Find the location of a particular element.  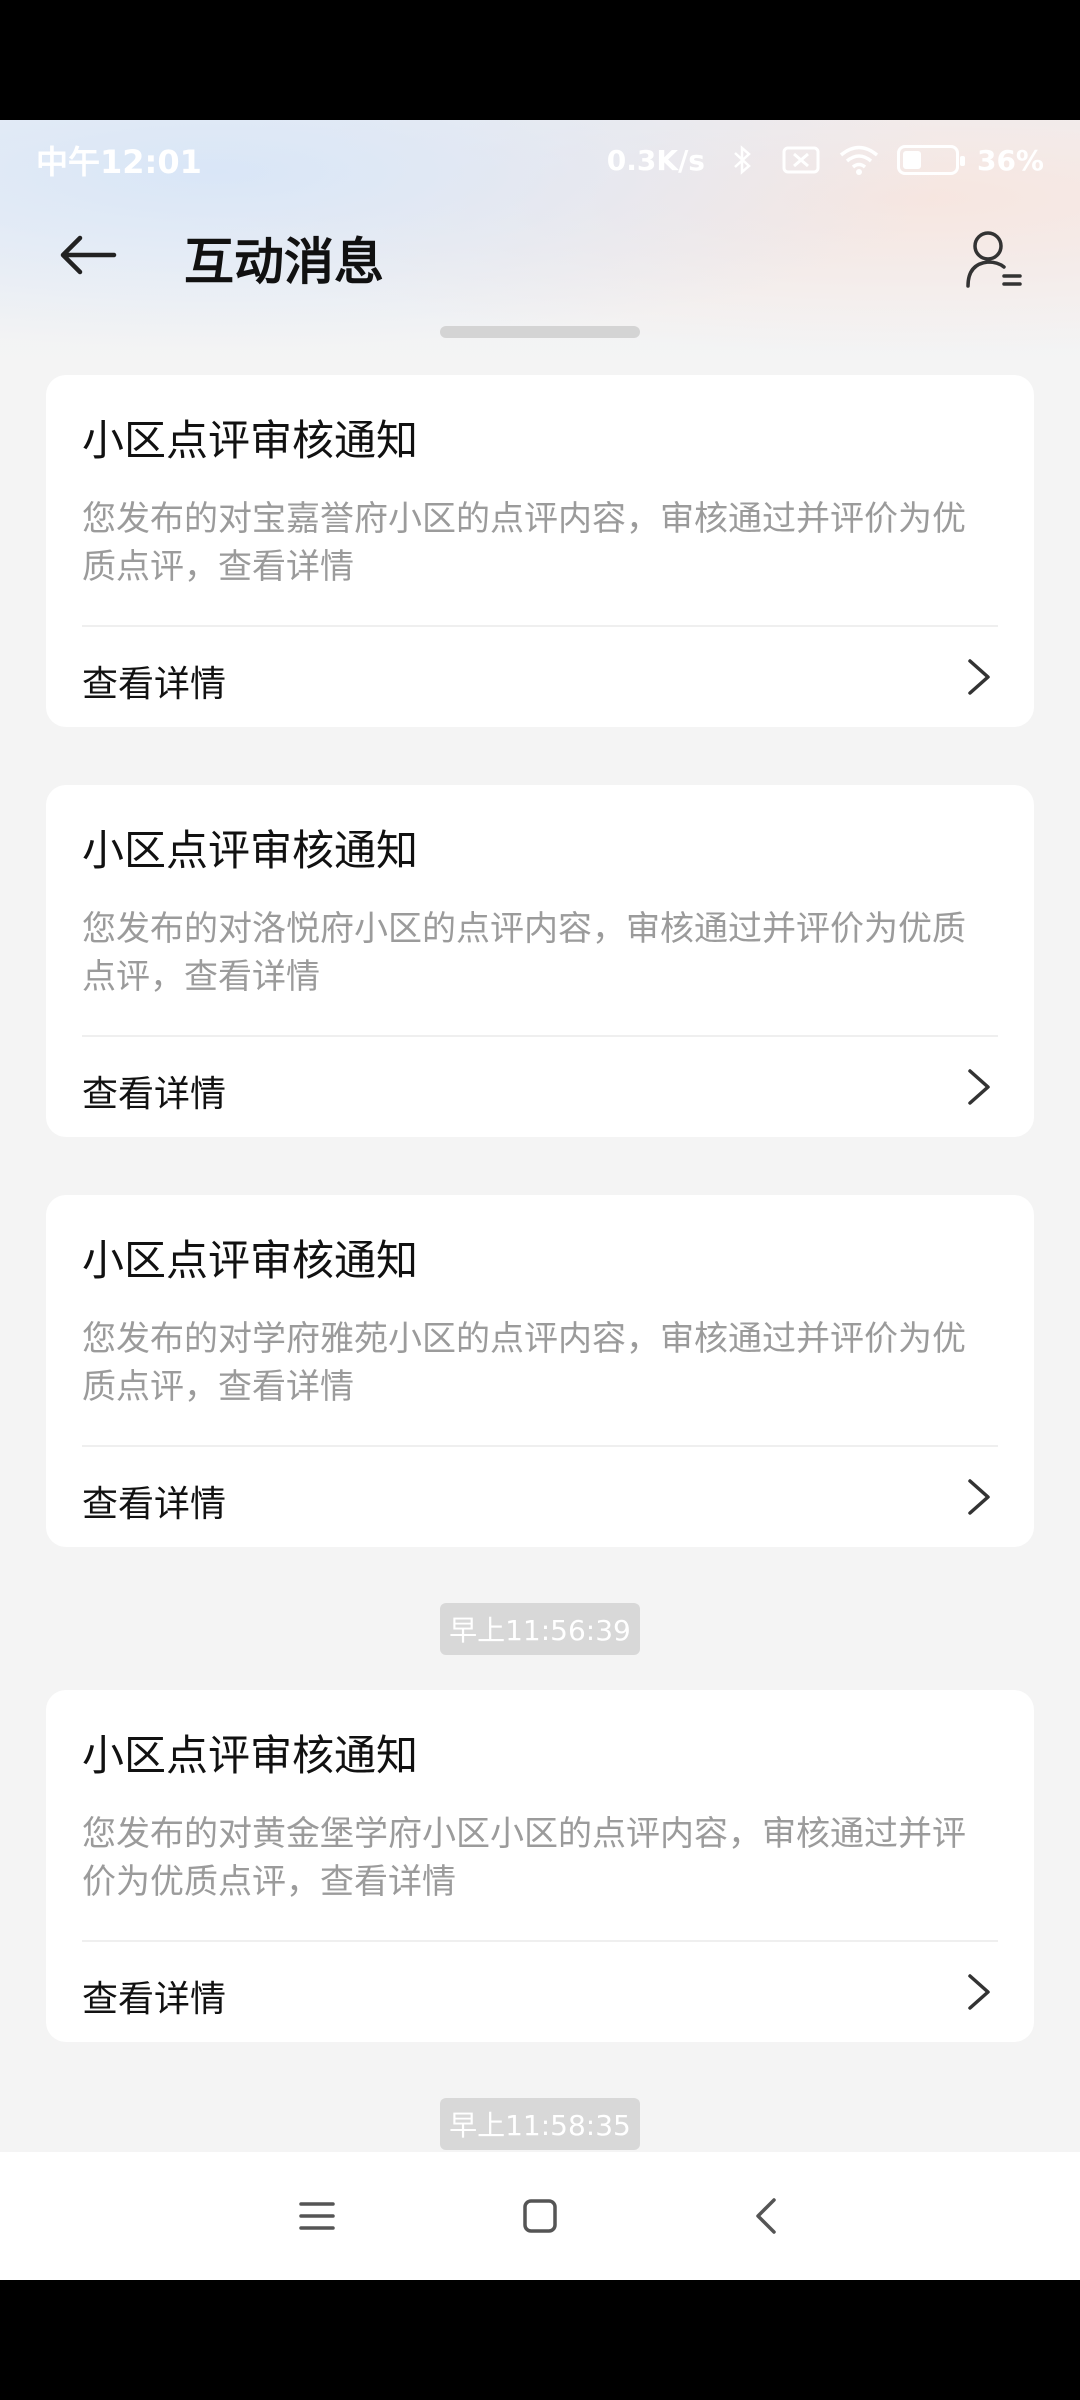

nav-menu-button is located at coordinates (317, 2216).